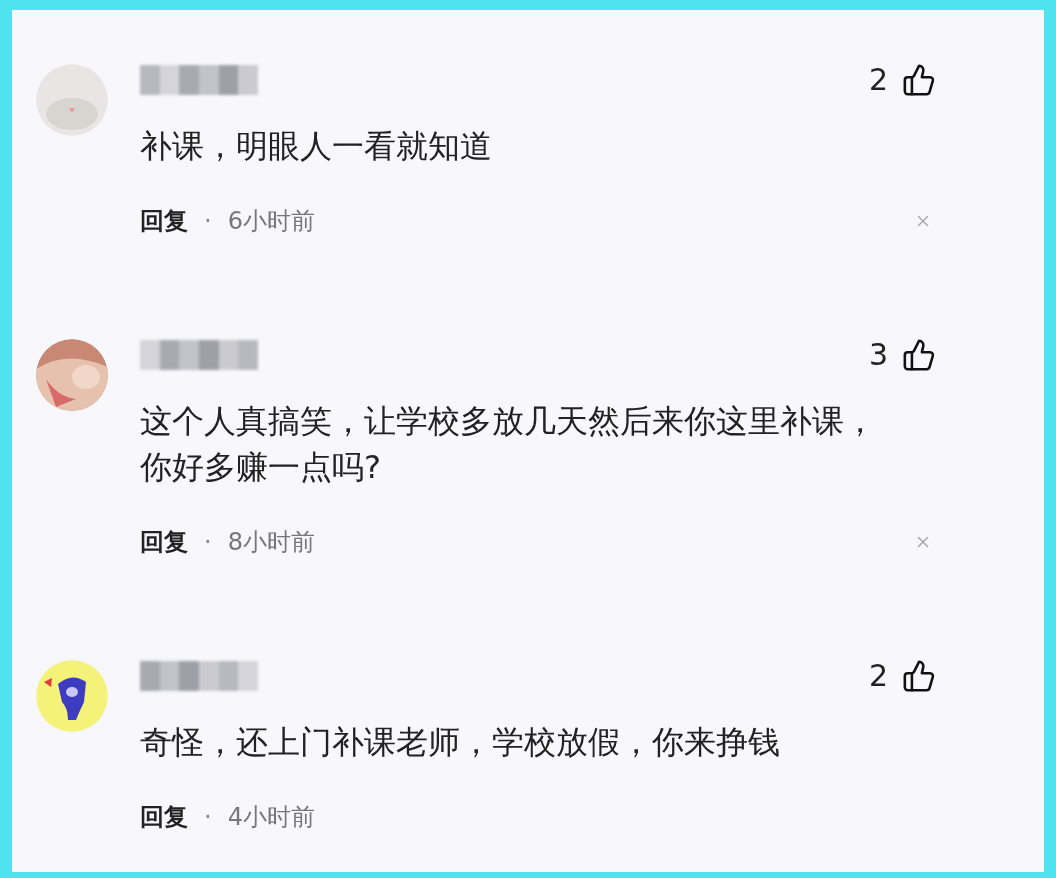 The image size is (1056, 878). I want to click on comment-text: 补课，明眼人一看就知道, so click(316, 146).